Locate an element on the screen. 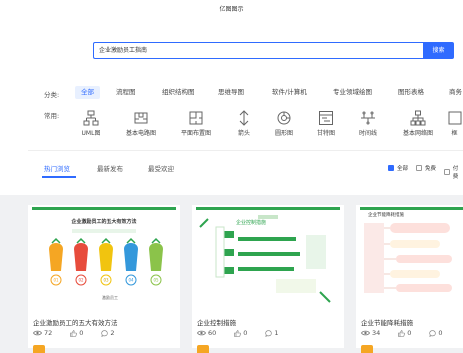  common-row-label: 常用: is located at coordinates (52, 116).